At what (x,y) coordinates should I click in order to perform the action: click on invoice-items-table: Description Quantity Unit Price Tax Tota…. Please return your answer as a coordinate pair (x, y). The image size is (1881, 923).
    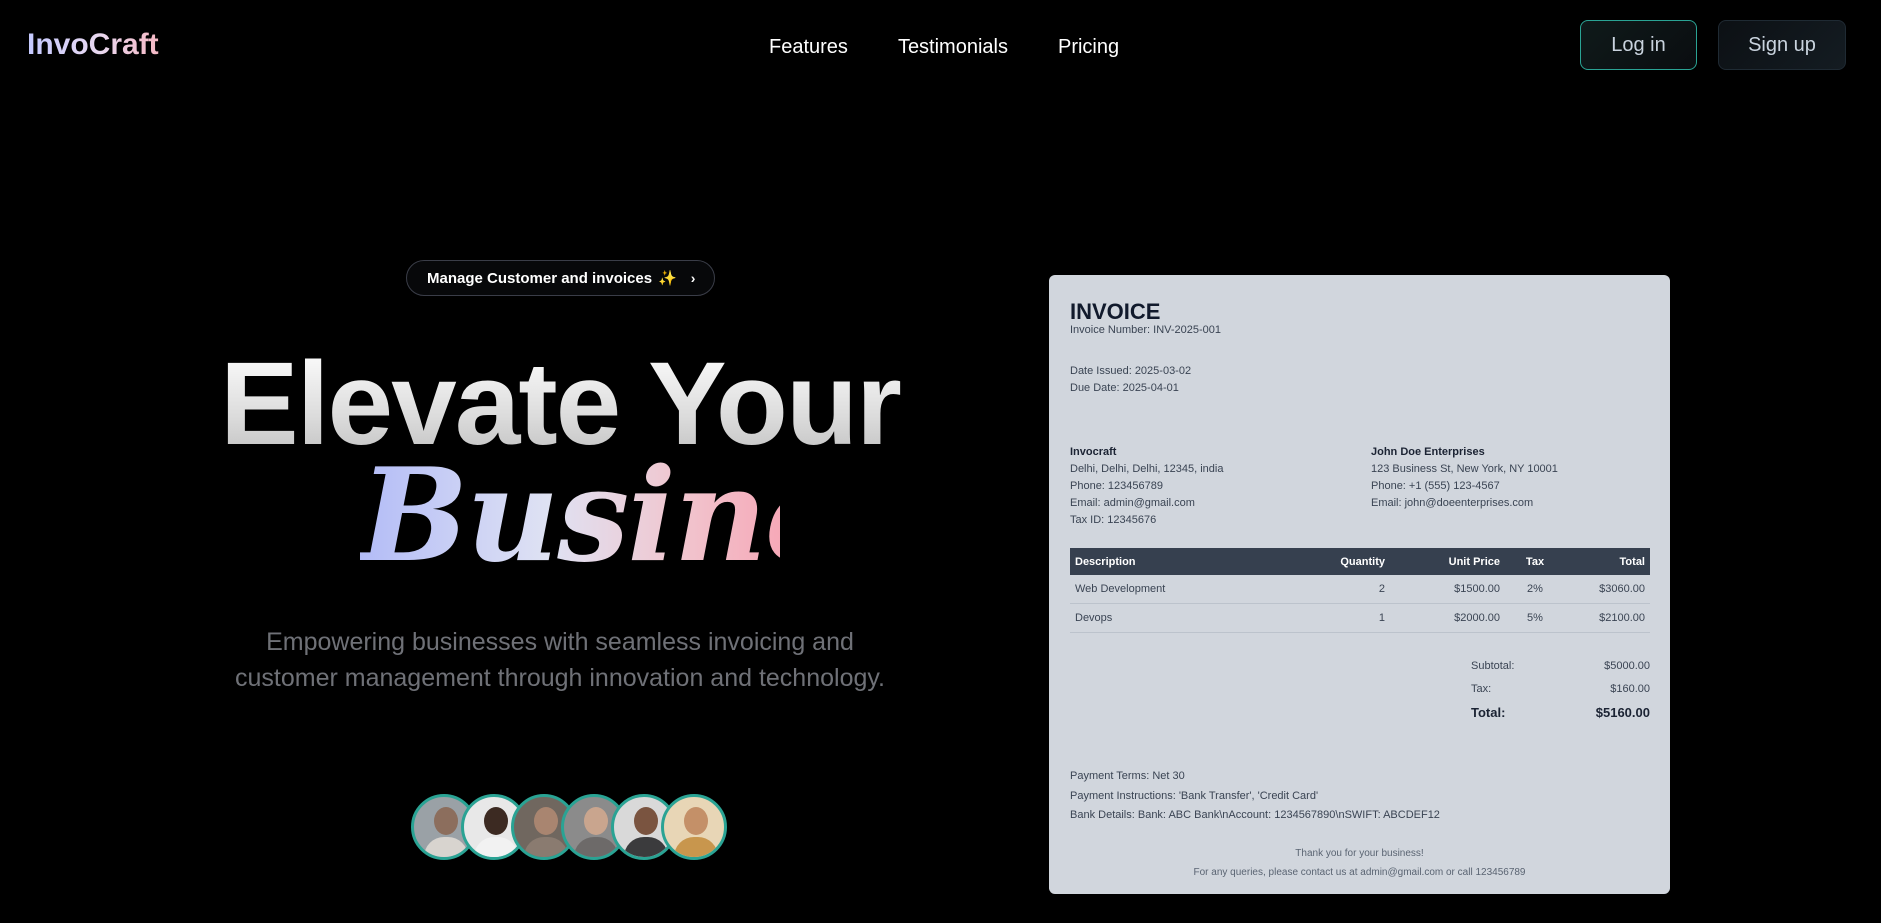
    Looking at the image, I should click on (1360, 590).